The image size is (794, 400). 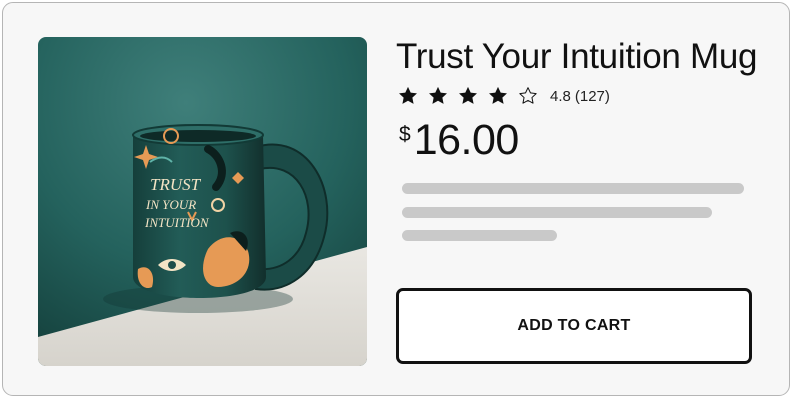 What do you see at coordinates (405, 134) in the screenshot?
I see `price-currency: $` at bounding box center [405, 134].